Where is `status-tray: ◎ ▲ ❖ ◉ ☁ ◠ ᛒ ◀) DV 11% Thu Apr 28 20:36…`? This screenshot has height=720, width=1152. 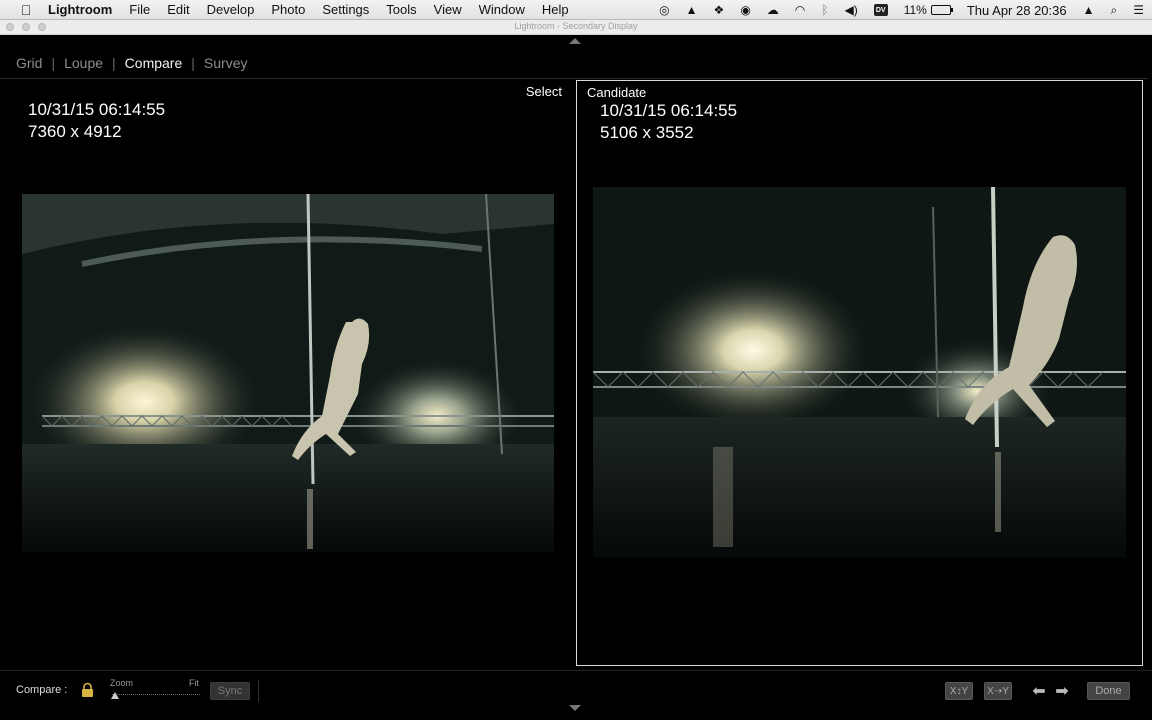
status-tray: ◎ ▲ ❖ ◉ ☁ ◠ ᛒ ◀) DV 11% Thu Apr 28 20:36… is located at coordinates (901, 10).